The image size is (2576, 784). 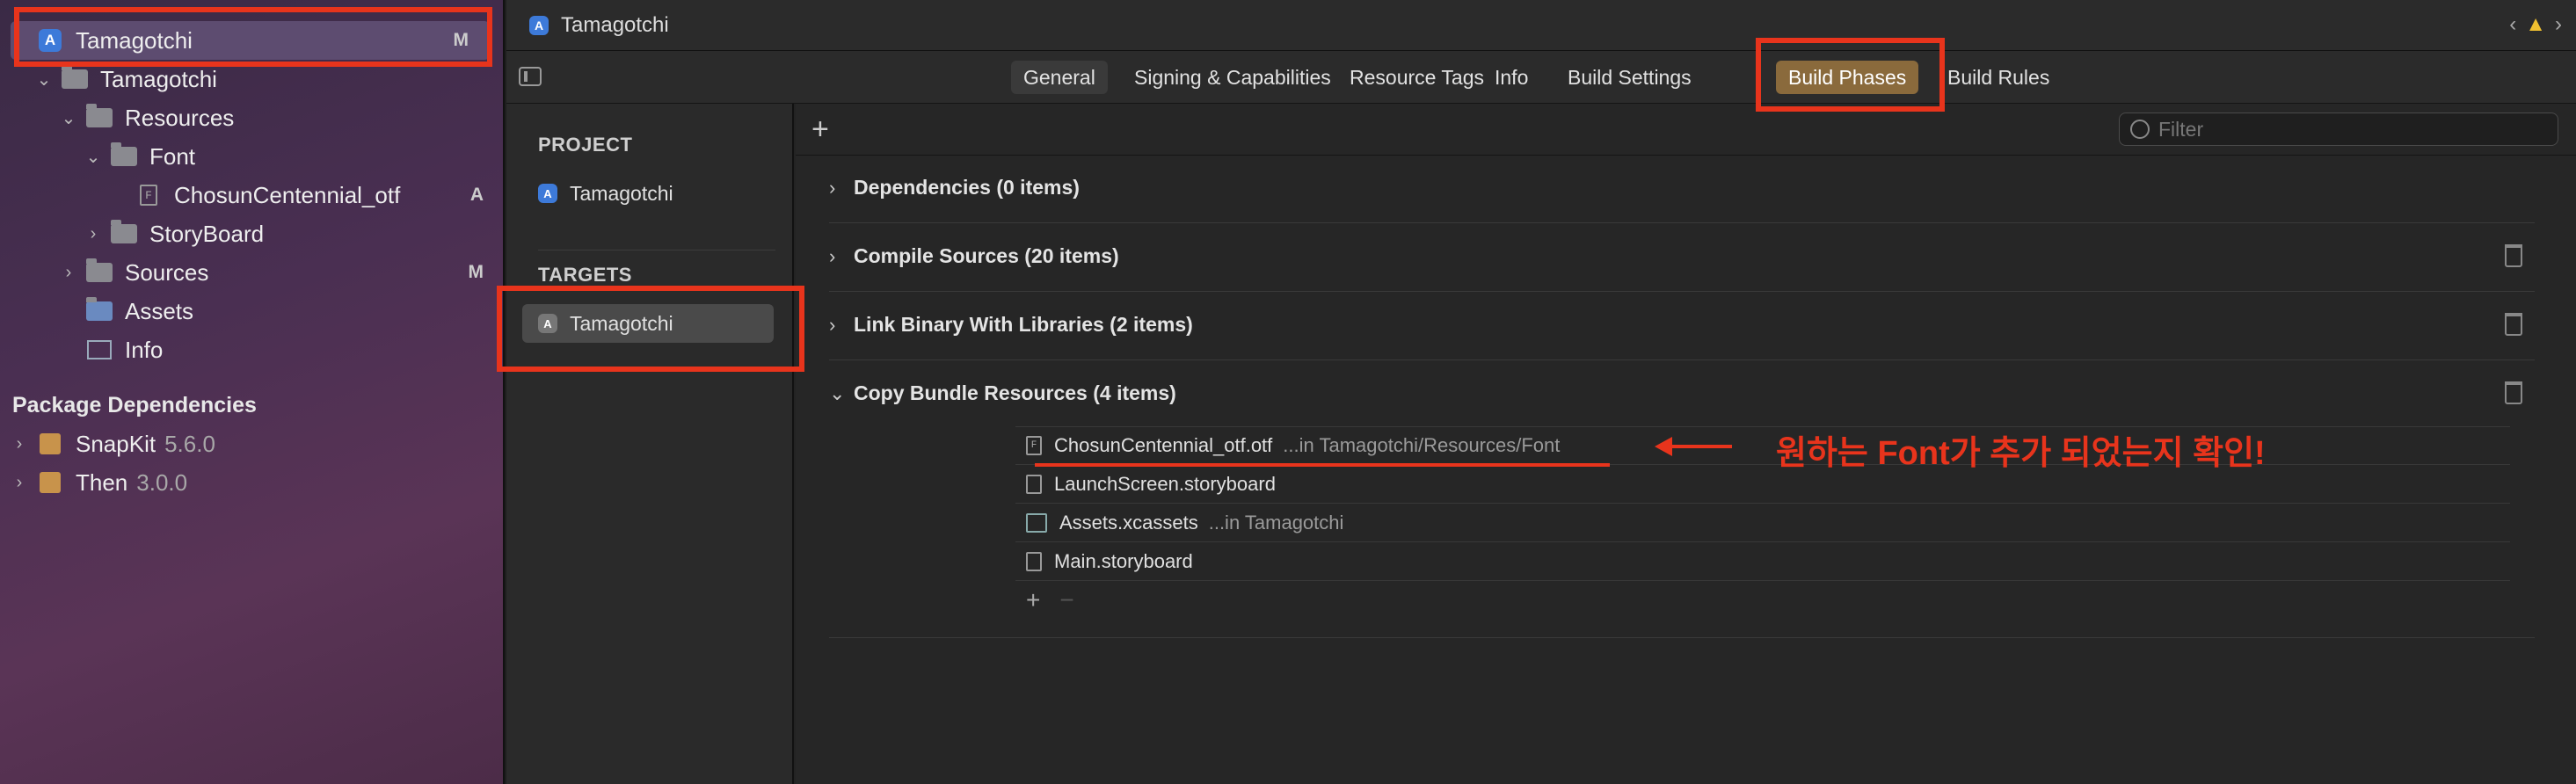 What do you see at coordinates (476, 195) in the screenshot?
I see `status-badge: A` at bounding box center [476, 195].